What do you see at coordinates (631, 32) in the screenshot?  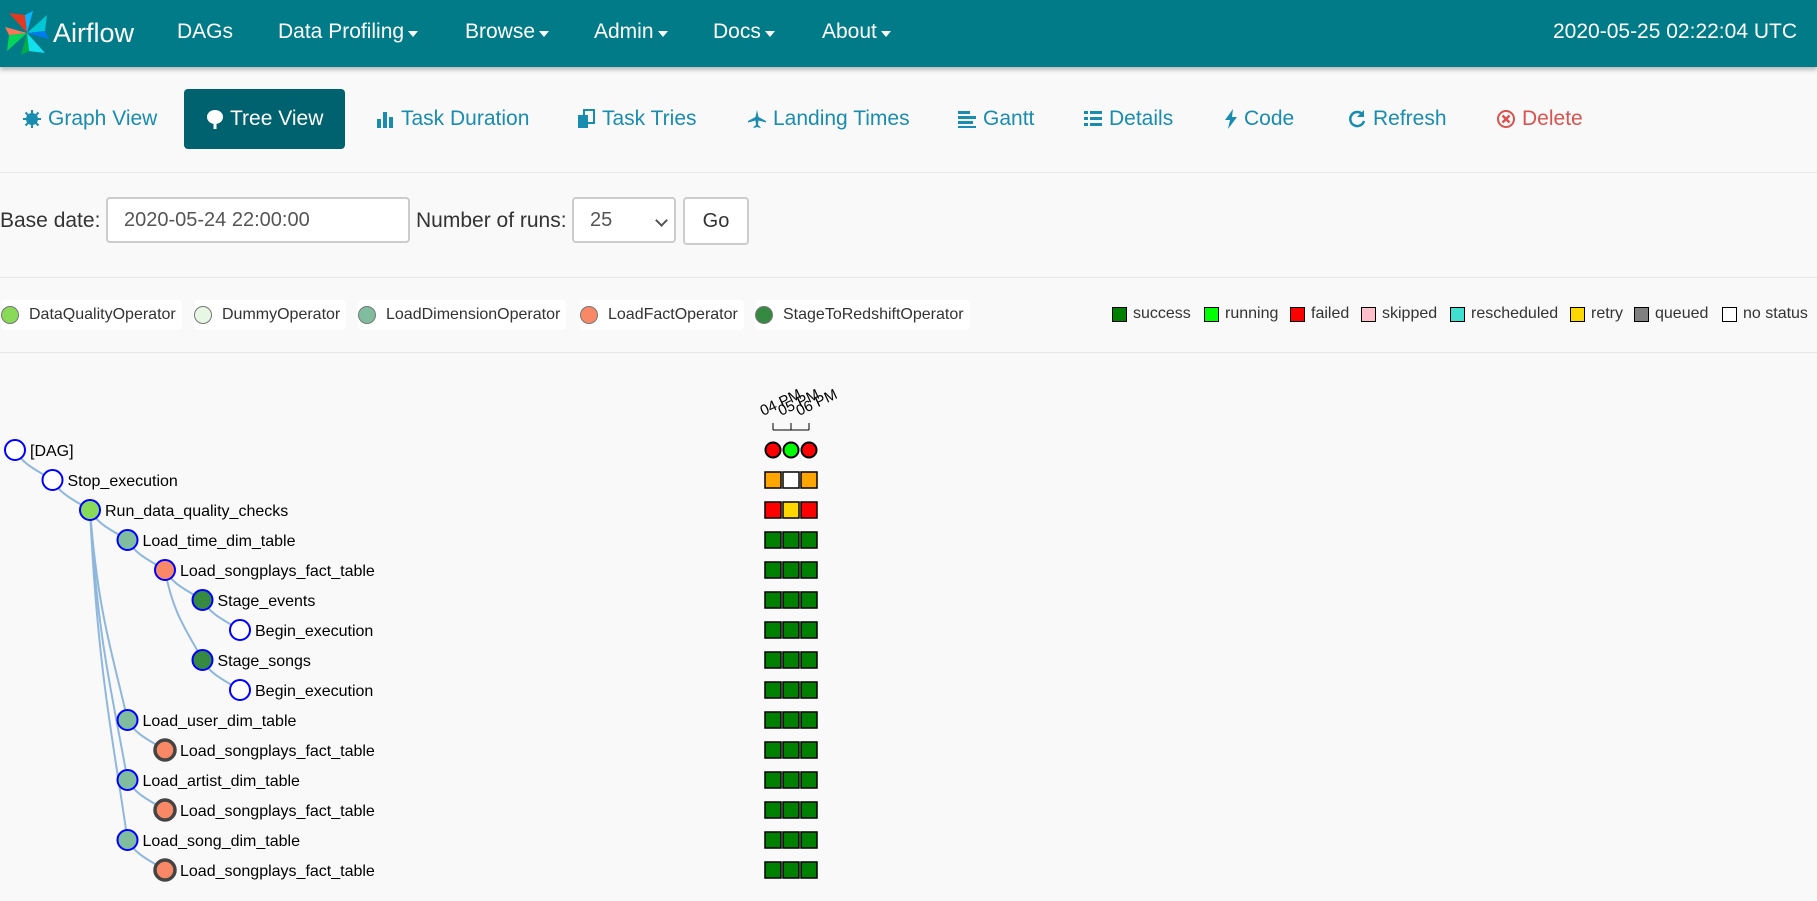 I see `nav-admin: Admin` at bounding box center [631, 32].